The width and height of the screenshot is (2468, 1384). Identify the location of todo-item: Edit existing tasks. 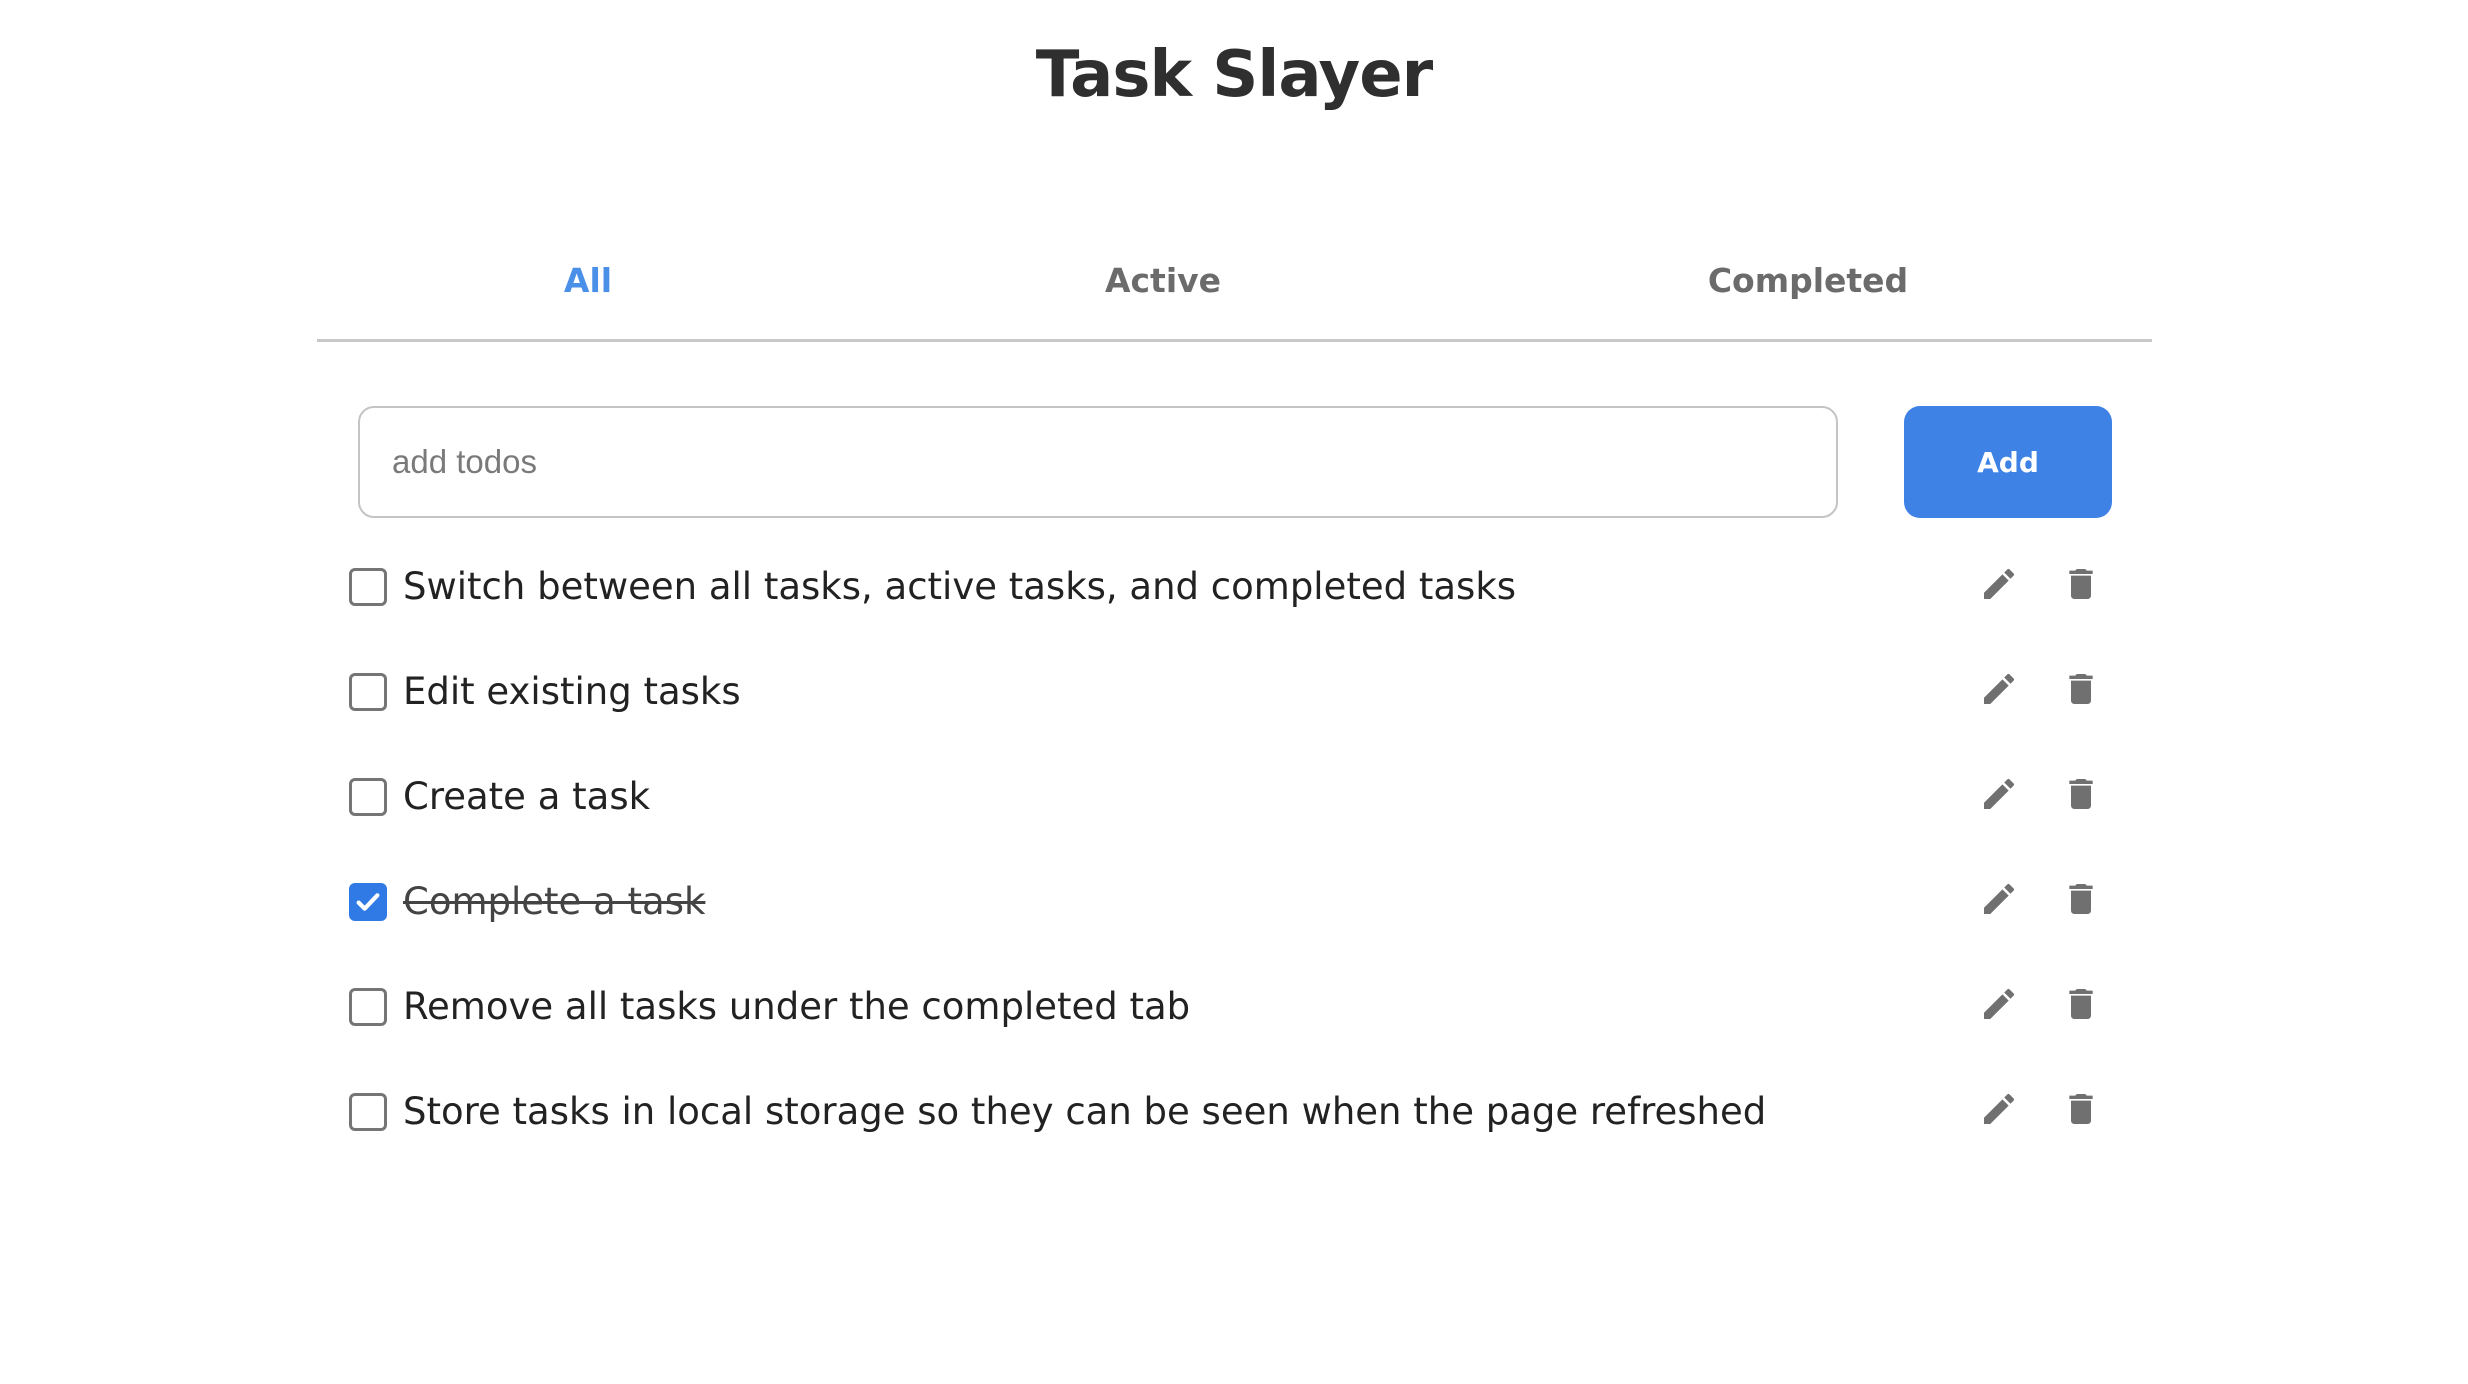
(1229, 713).